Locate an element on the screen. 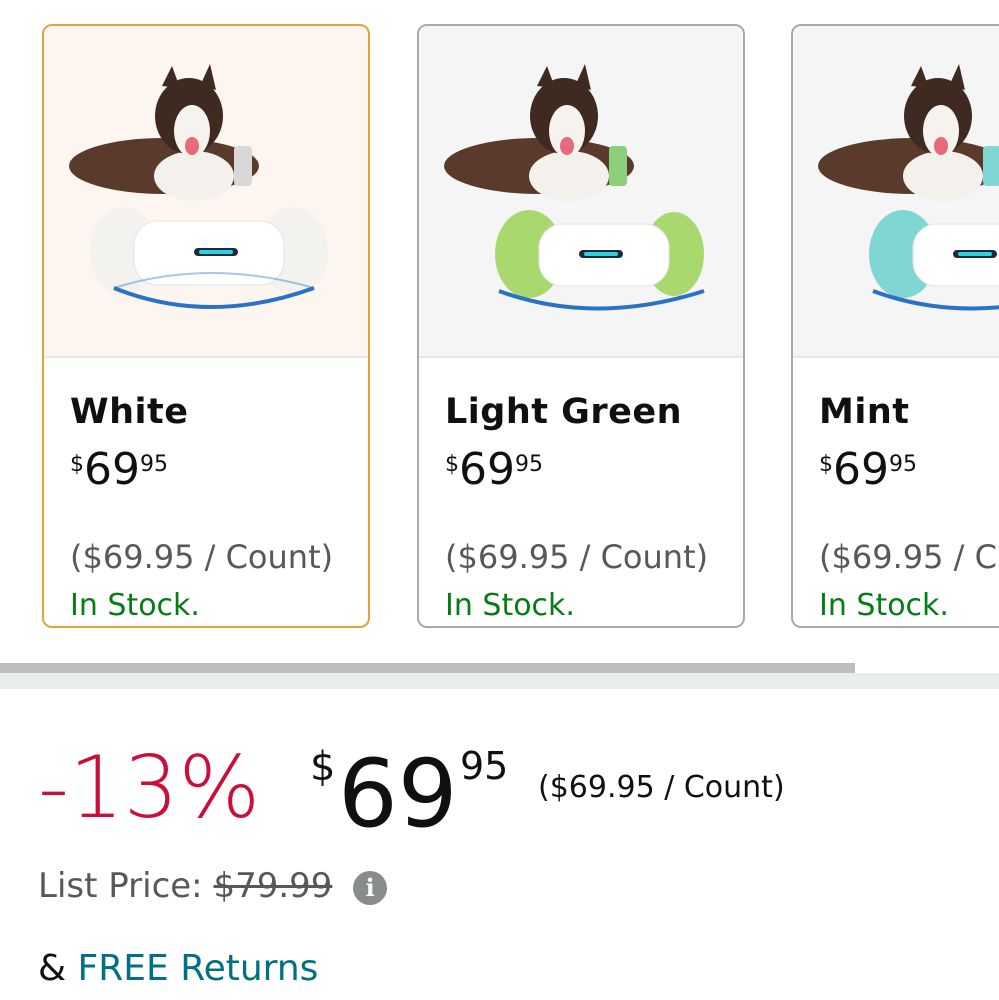 The image size is (999, 1000). variant-unit-price: ($69.95 / C is located at coordinates (908, 557).